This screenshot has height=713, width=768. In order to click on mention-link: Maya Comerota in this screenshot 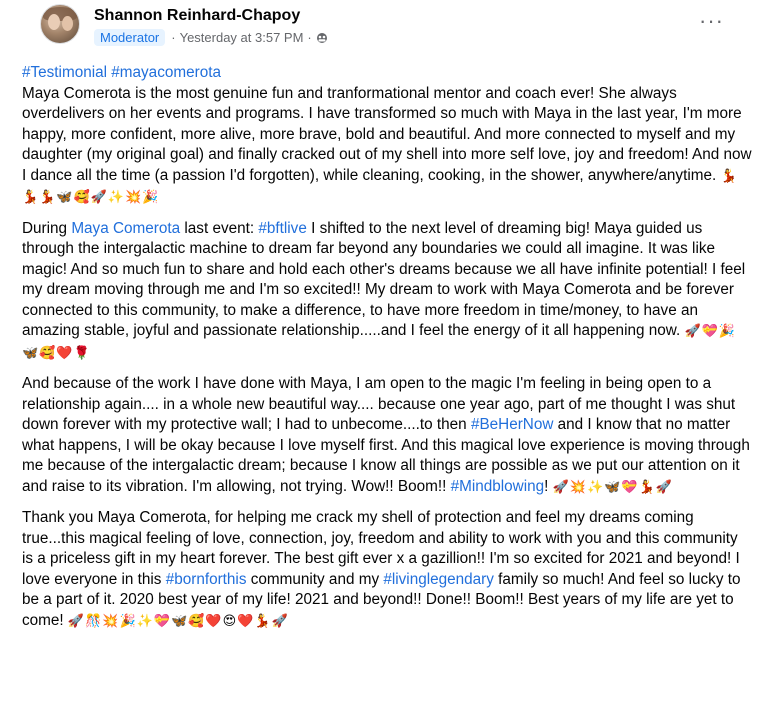, I will do `click(125, 228)`.